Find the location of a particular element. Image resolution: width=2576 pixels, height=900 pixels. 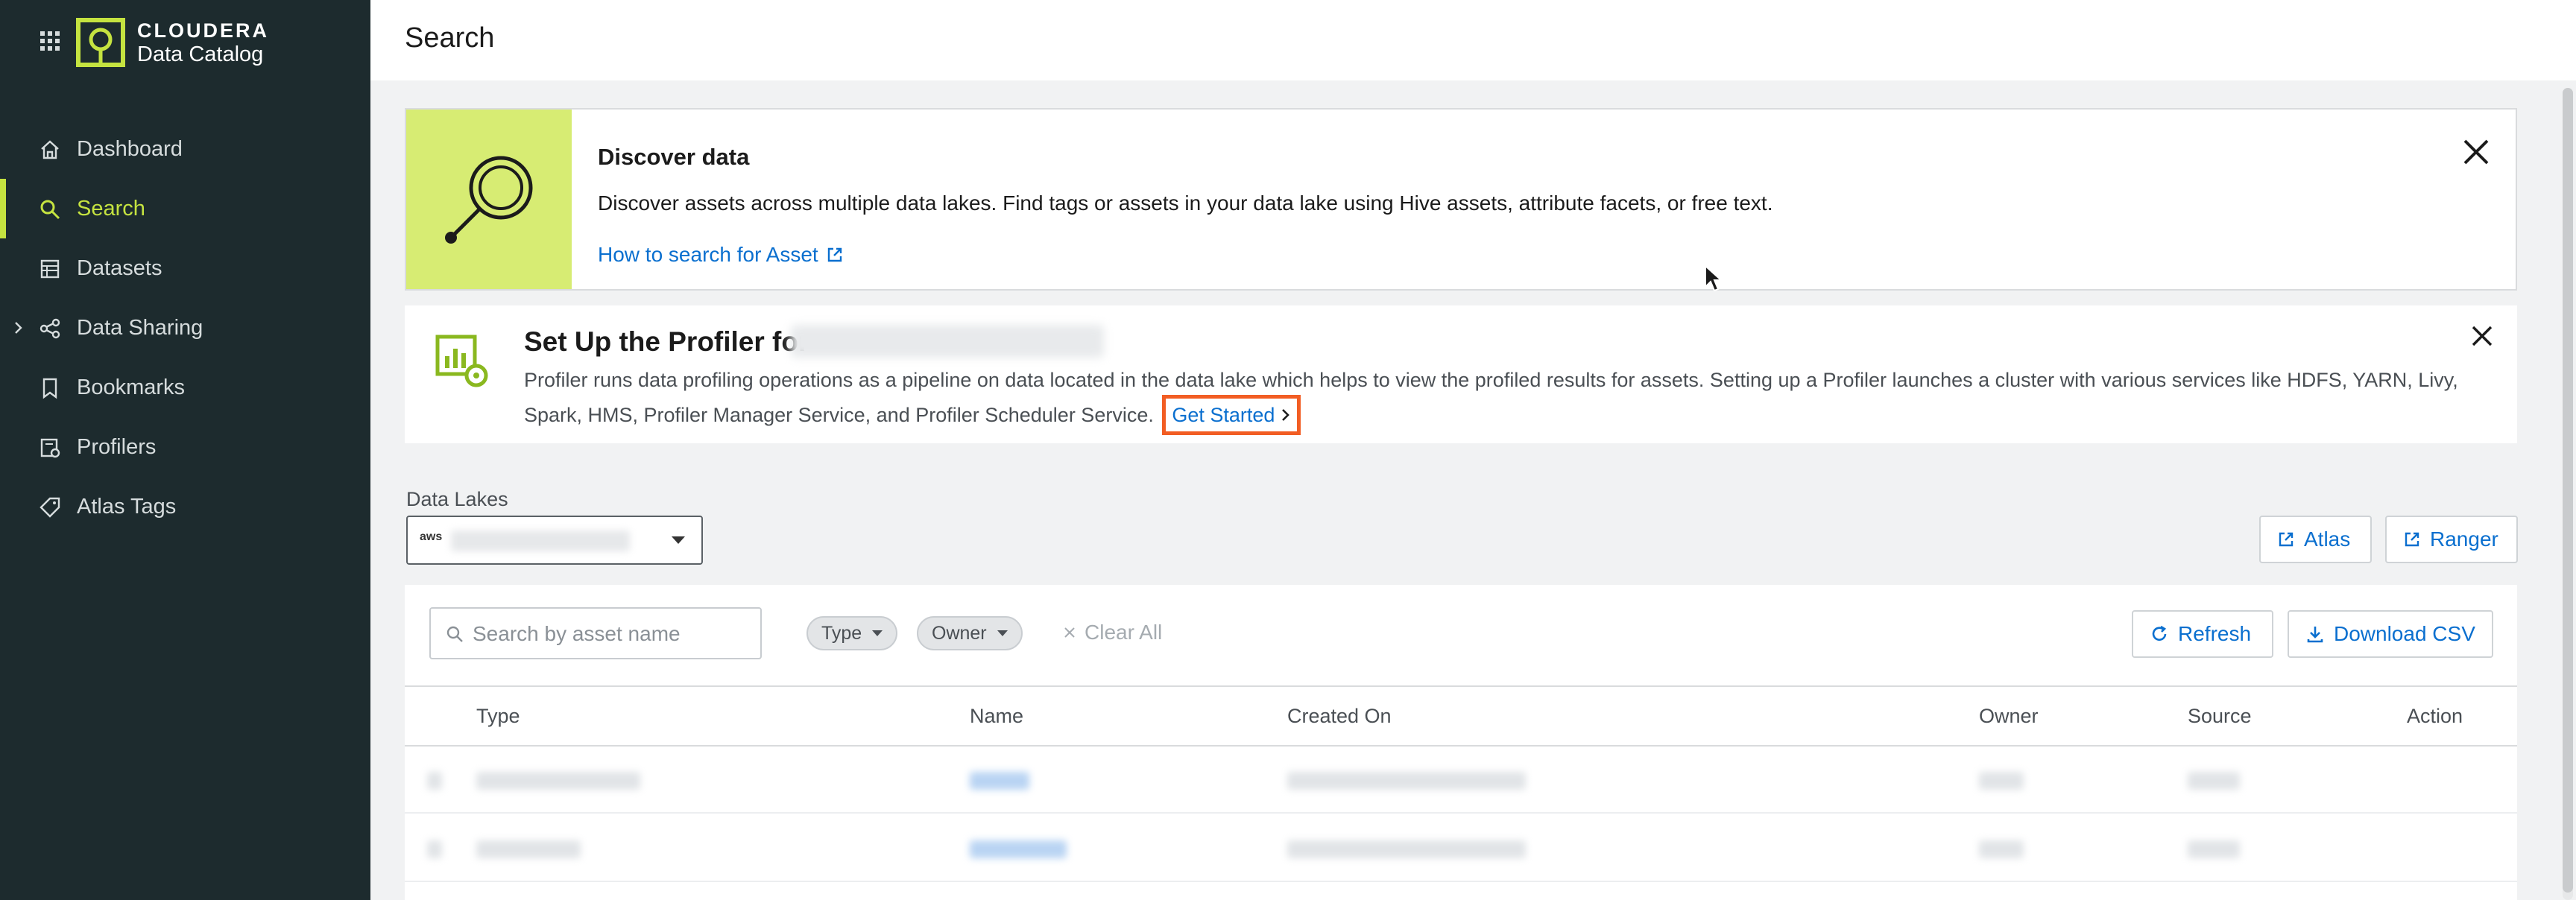

sidebar-item-label: Search is located at coordinates (111, 209).